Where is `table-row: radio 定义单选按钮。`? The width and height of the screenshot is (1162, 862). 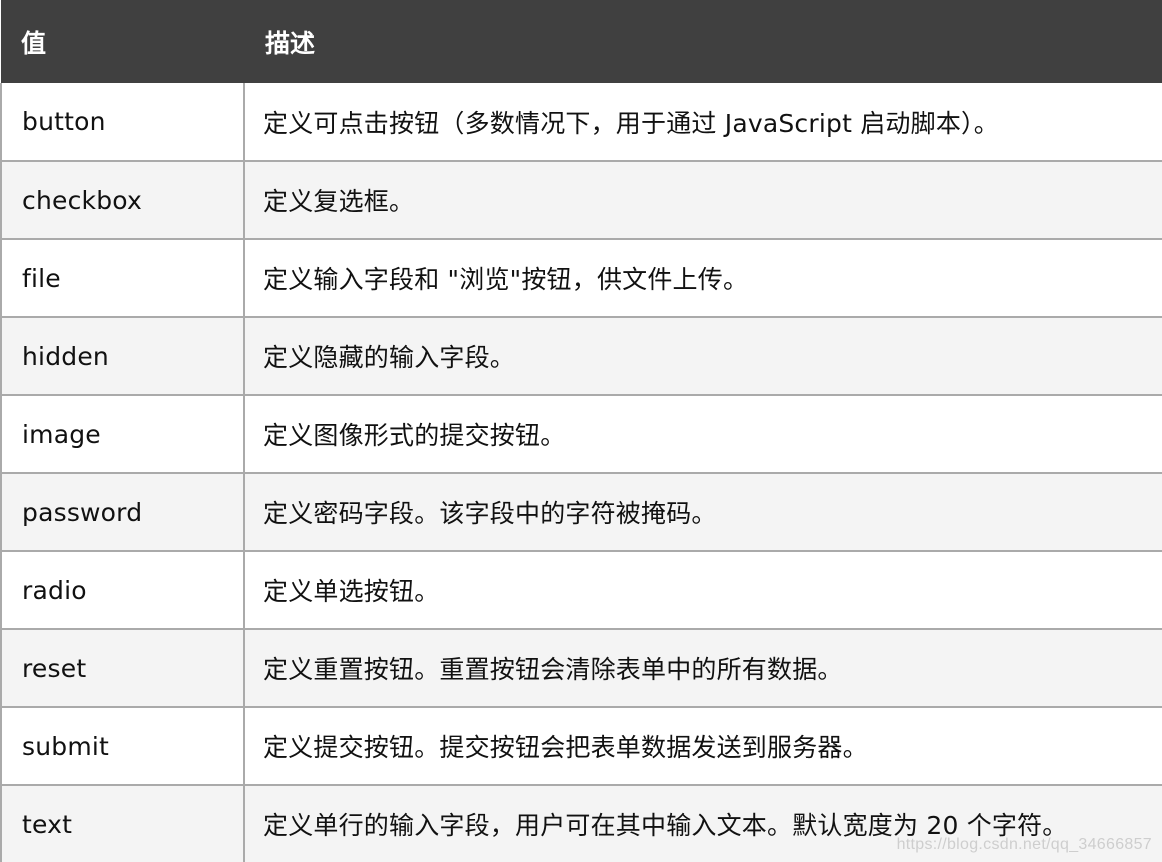
table-row: radio 定义单选按钮。 is located at coordinates (581, 590).